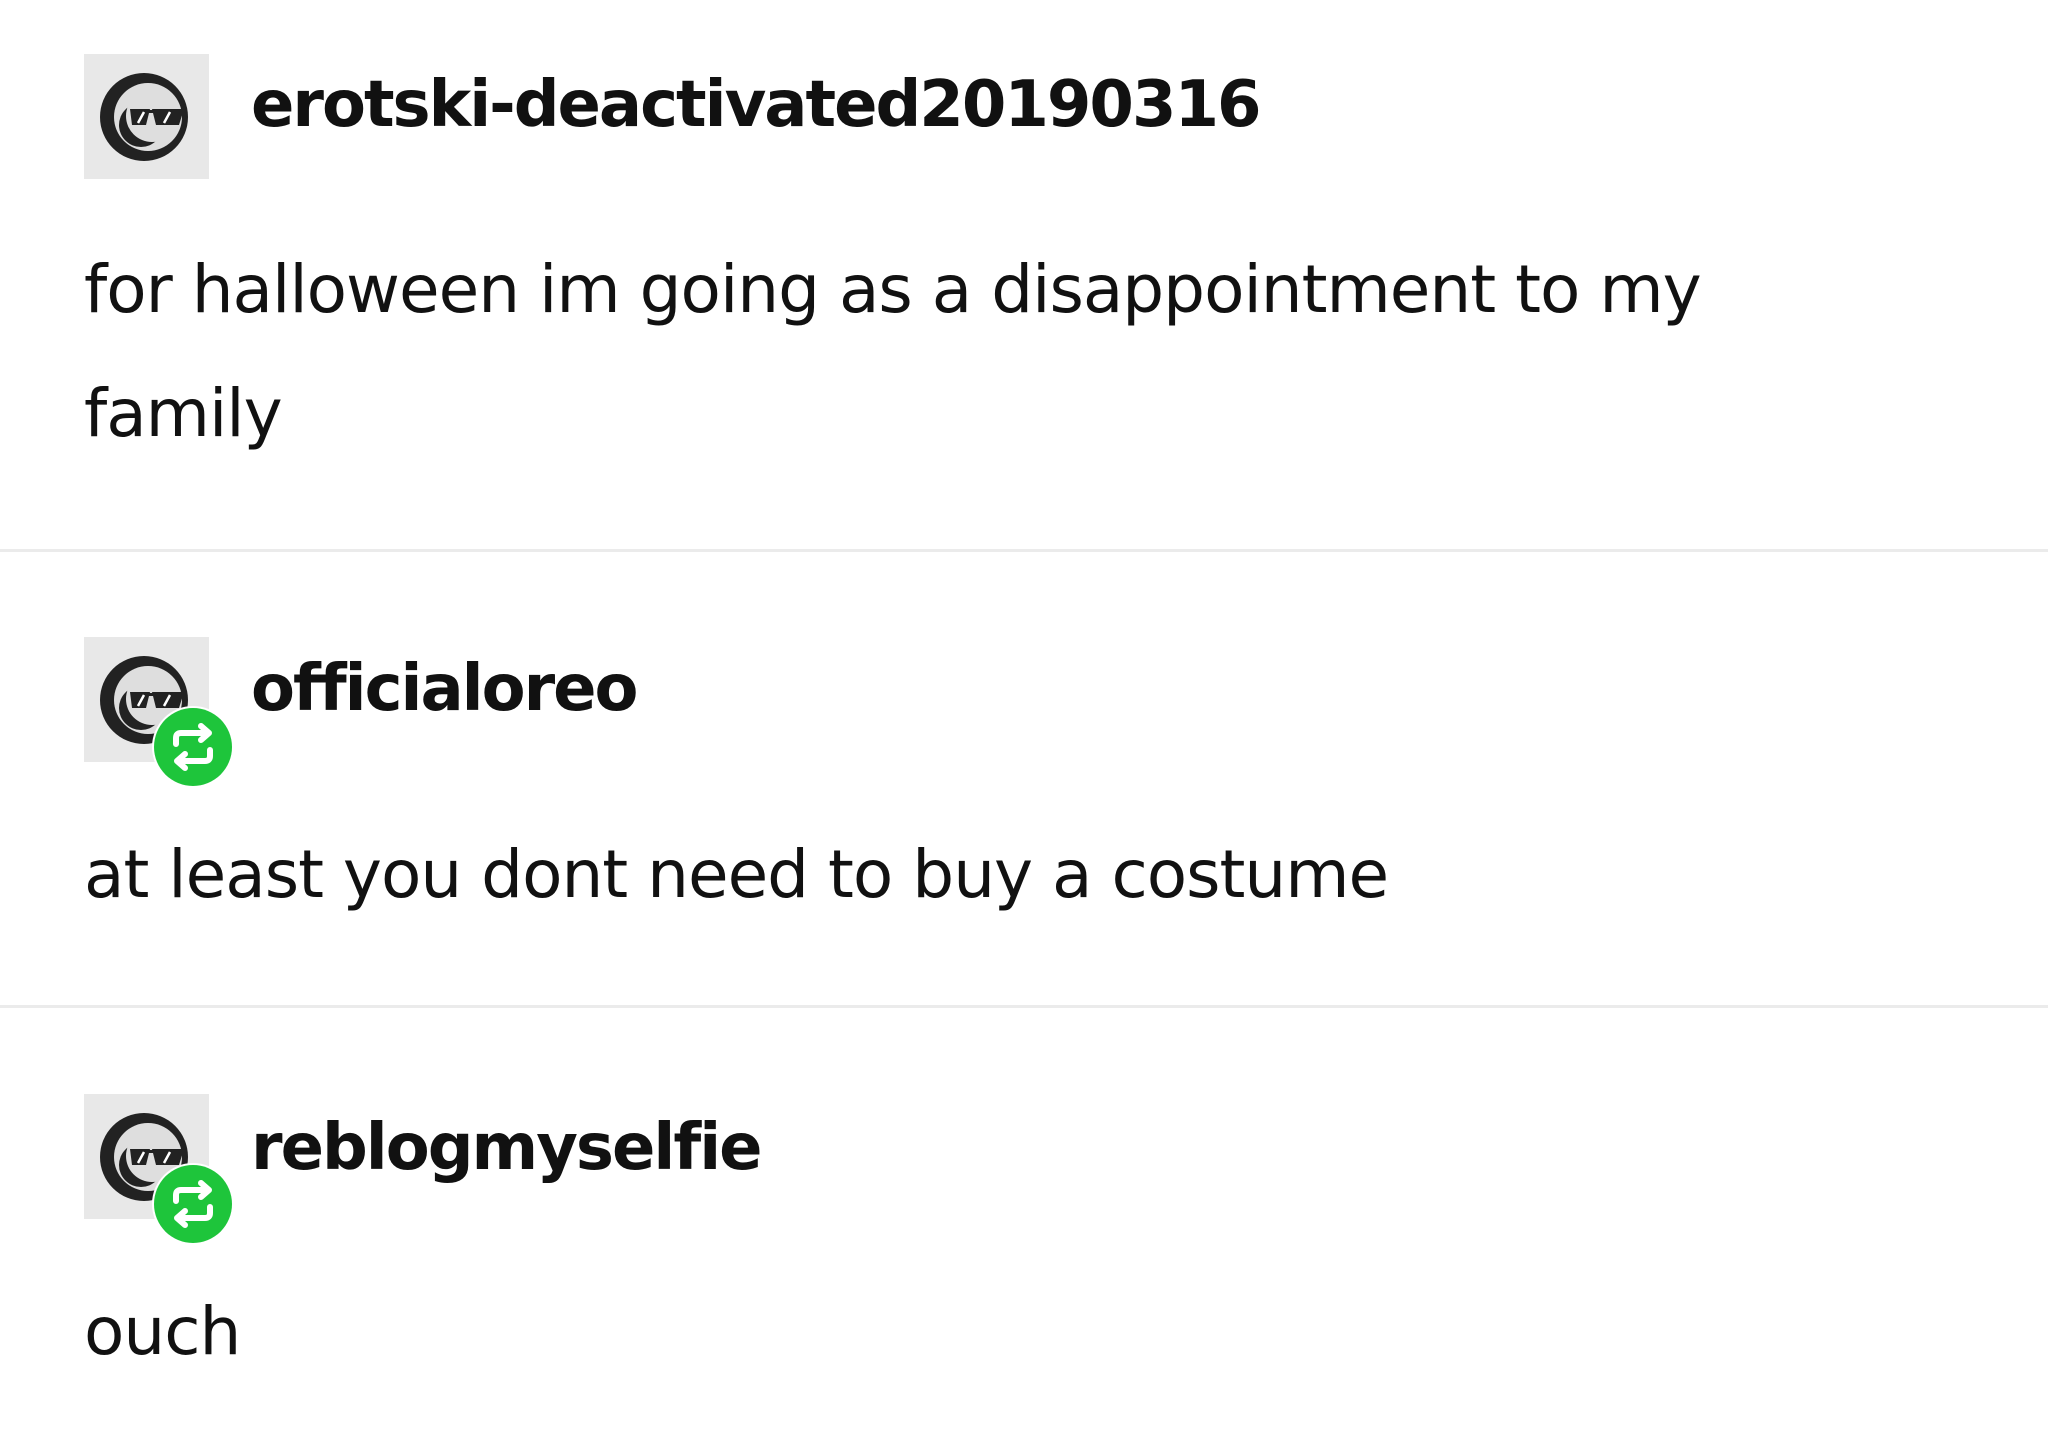  I want to click on post-body: ouch, so click(1034, 1332).